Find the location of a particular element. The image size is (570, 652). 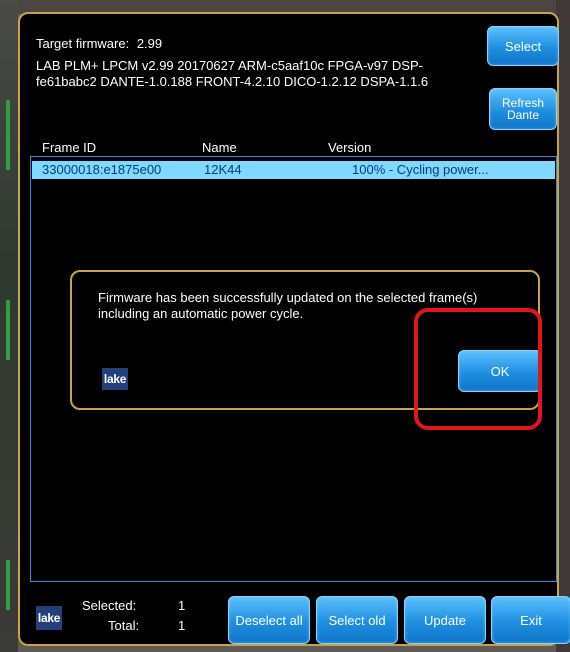

column-name: Name is located at coordinates (219, 147).